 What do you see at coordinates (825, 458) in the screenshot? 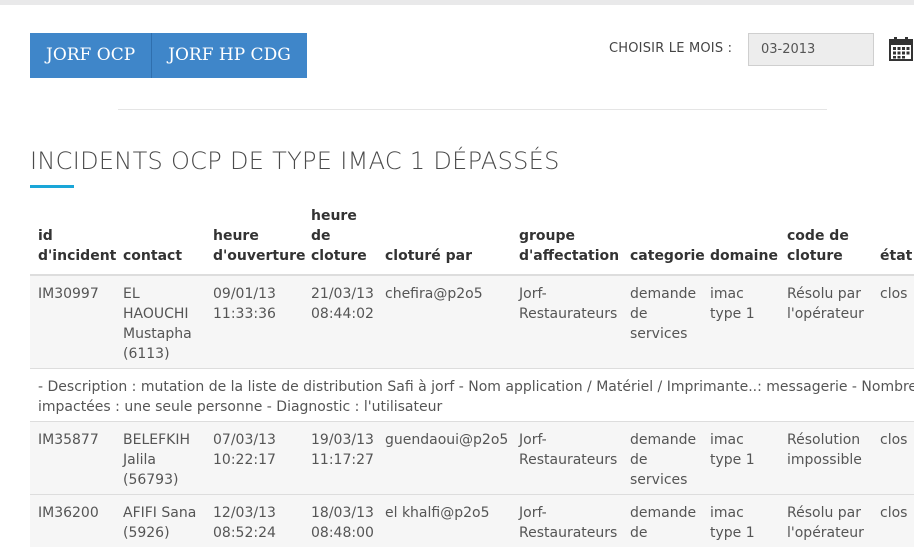
I see `cell-code: Résolution impossible` at bounding box center [825, 458].